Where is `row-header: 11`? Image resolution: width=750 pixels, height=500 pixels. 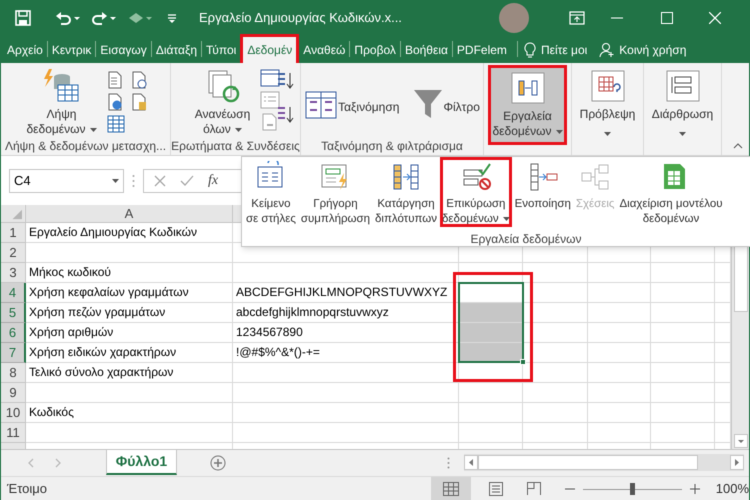 row-header: 11 is located at coordinates (13, 433).